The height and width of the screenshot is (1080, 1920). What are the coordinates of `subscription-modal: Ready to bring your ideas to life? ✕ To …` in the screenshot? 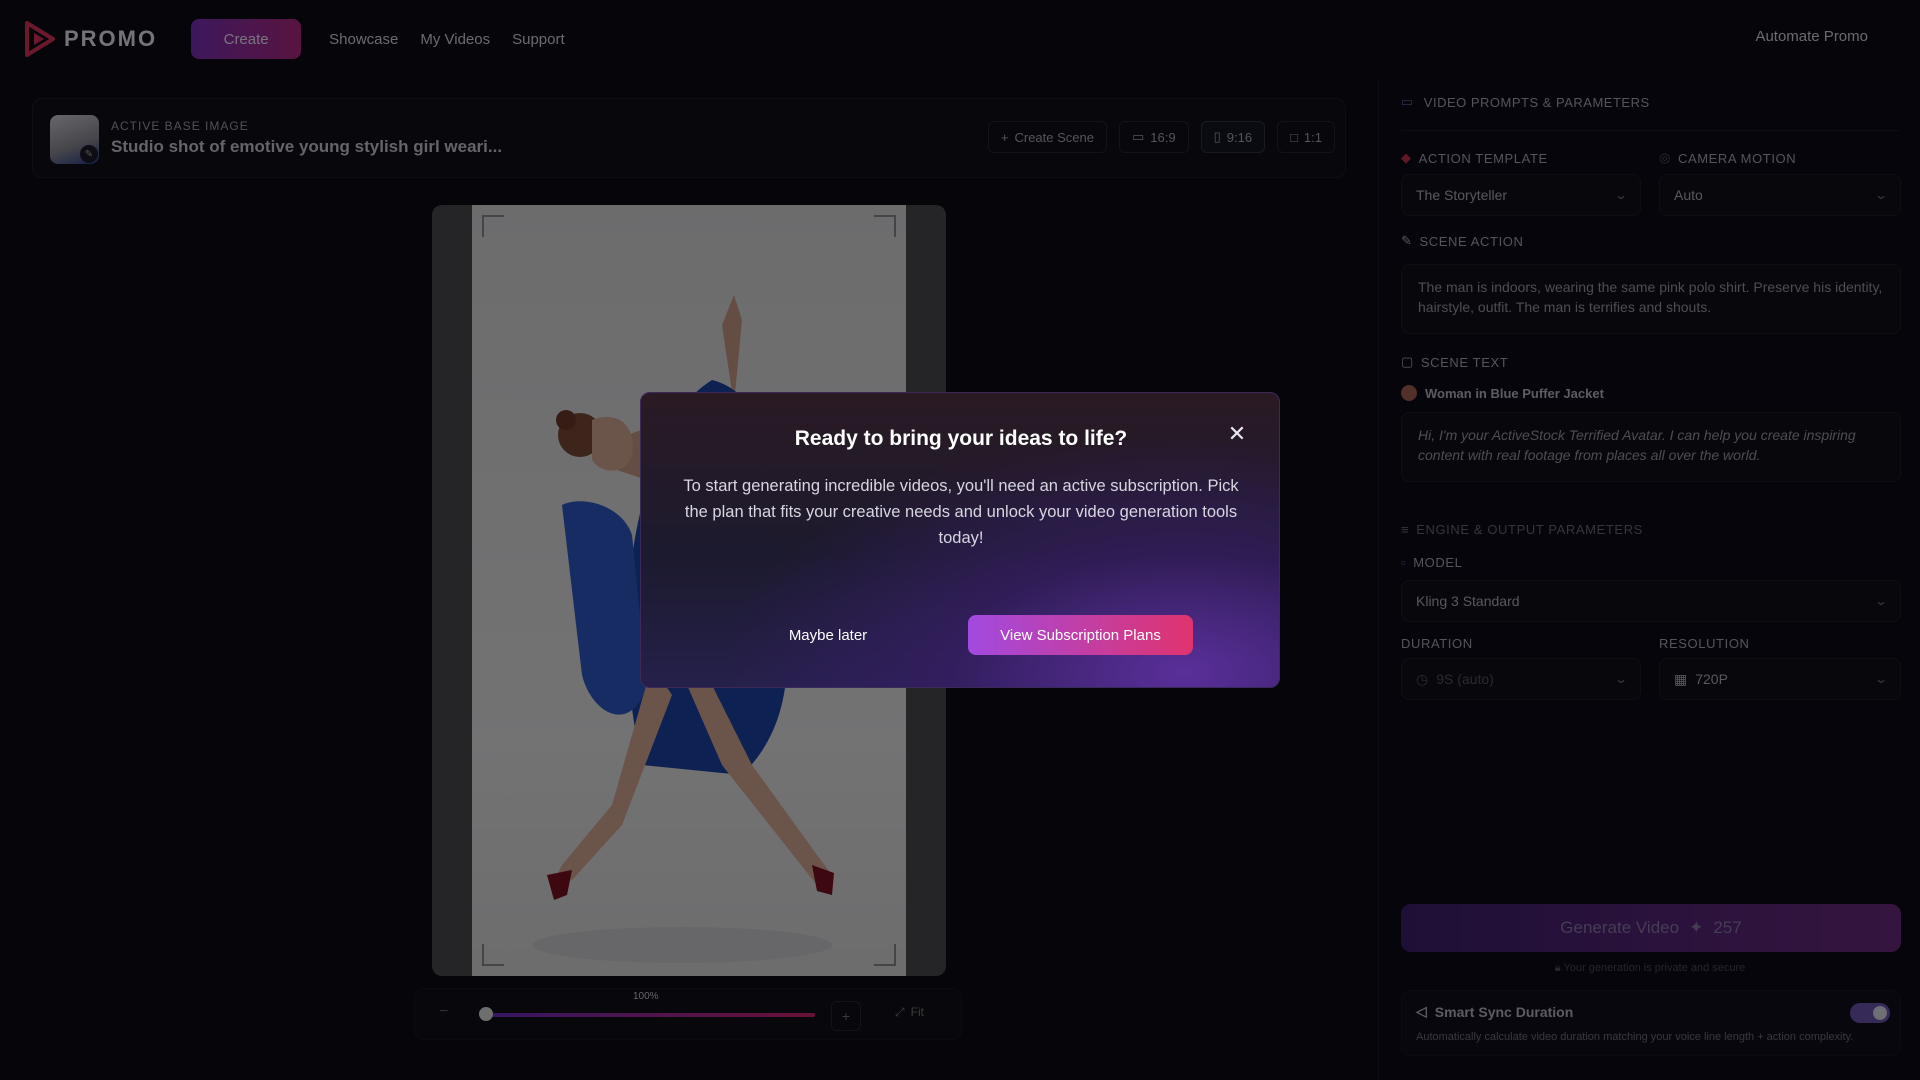 It's located at (960, 540).